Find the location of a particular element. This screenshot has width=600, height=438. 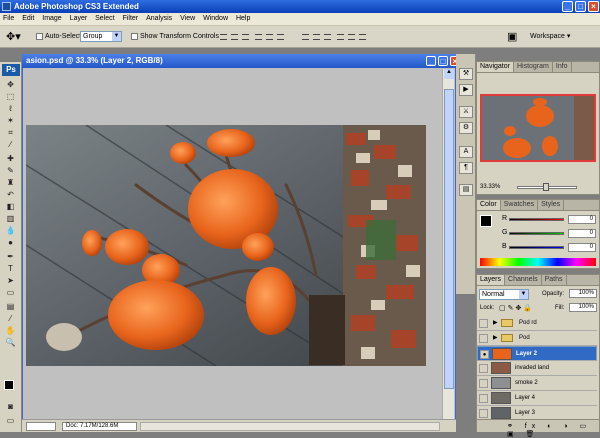

workspace-button: Workspace ▾ is located at coordinates (550, 36).